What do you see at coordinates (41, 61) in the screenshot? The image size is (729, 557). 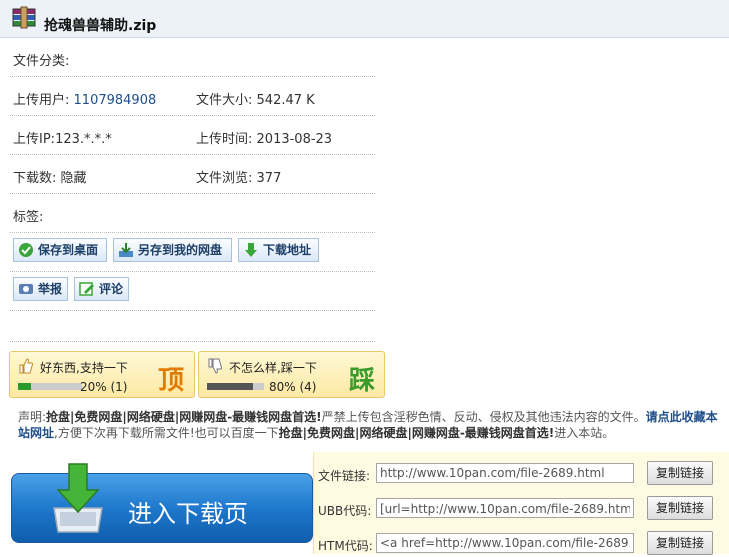 I see `category-label: 文件分类:` at bounding box center [41, 61].